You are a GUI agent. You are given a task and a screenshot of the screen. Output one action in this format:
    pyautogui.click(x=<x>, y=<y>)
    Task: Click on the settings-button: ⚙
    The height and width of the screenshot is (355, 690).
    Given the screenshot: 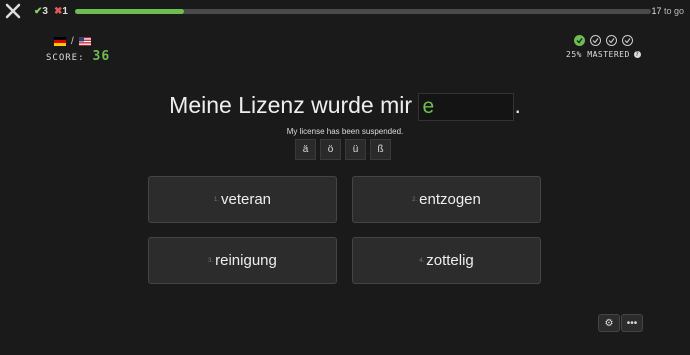 What is the action you would take?
    pyautogui.click(x=609, y=323)
    